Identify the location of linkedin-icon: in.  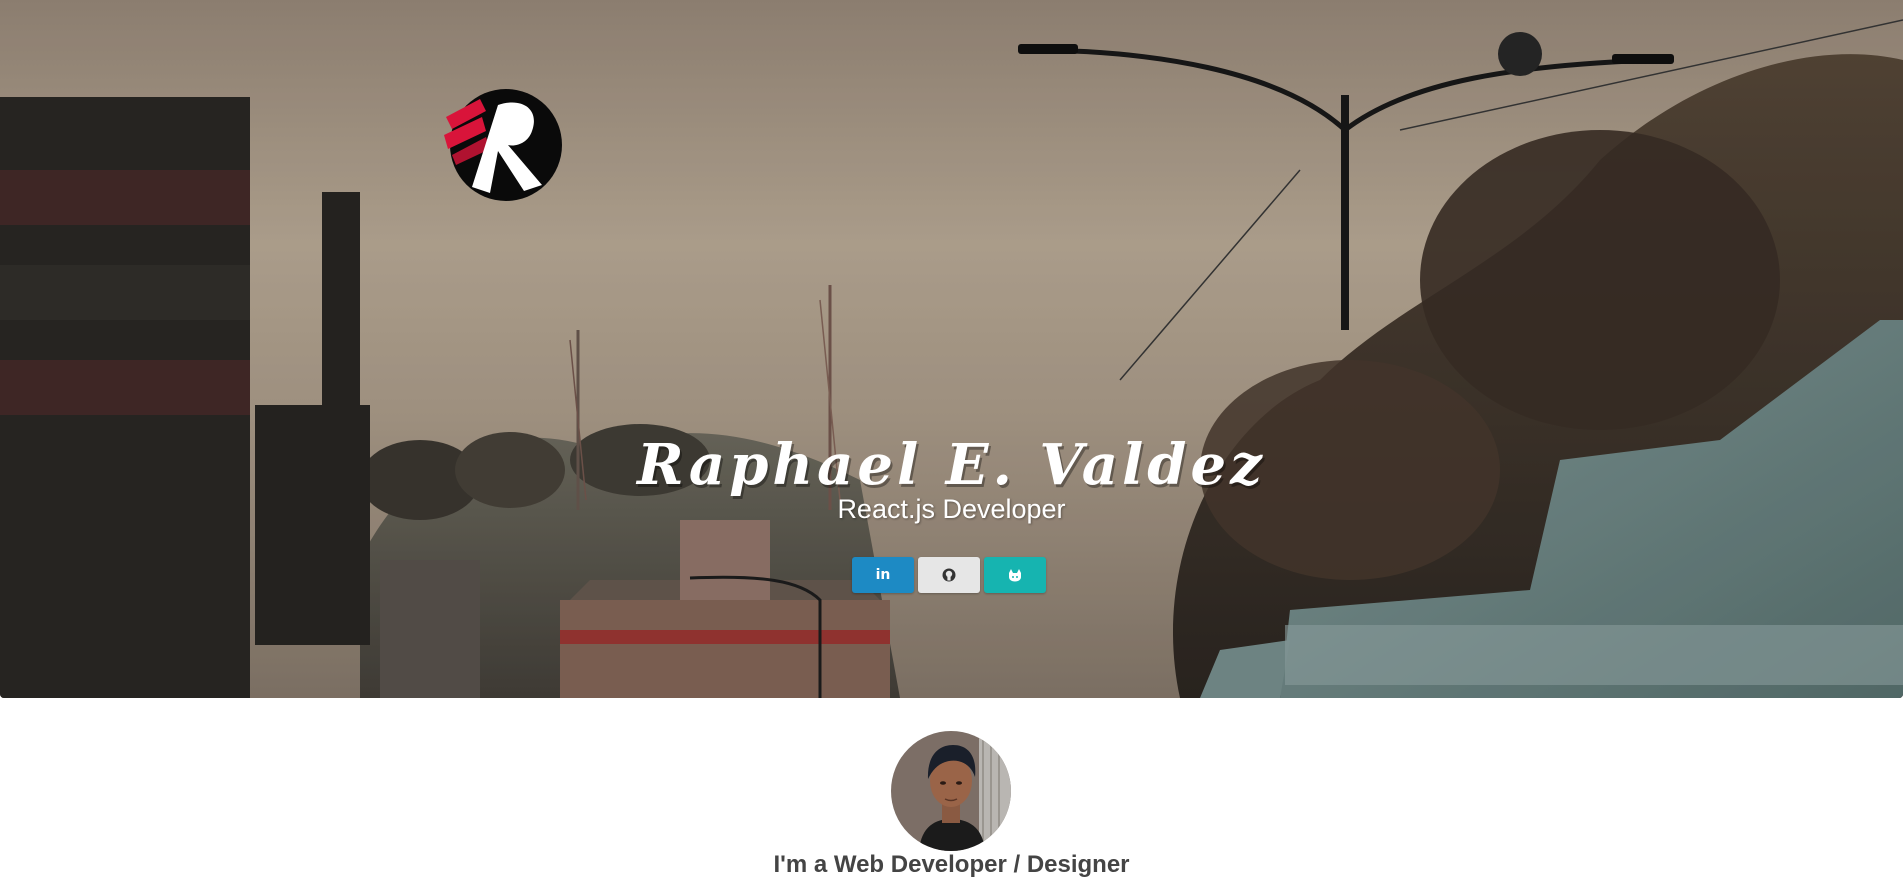
(883, 575).